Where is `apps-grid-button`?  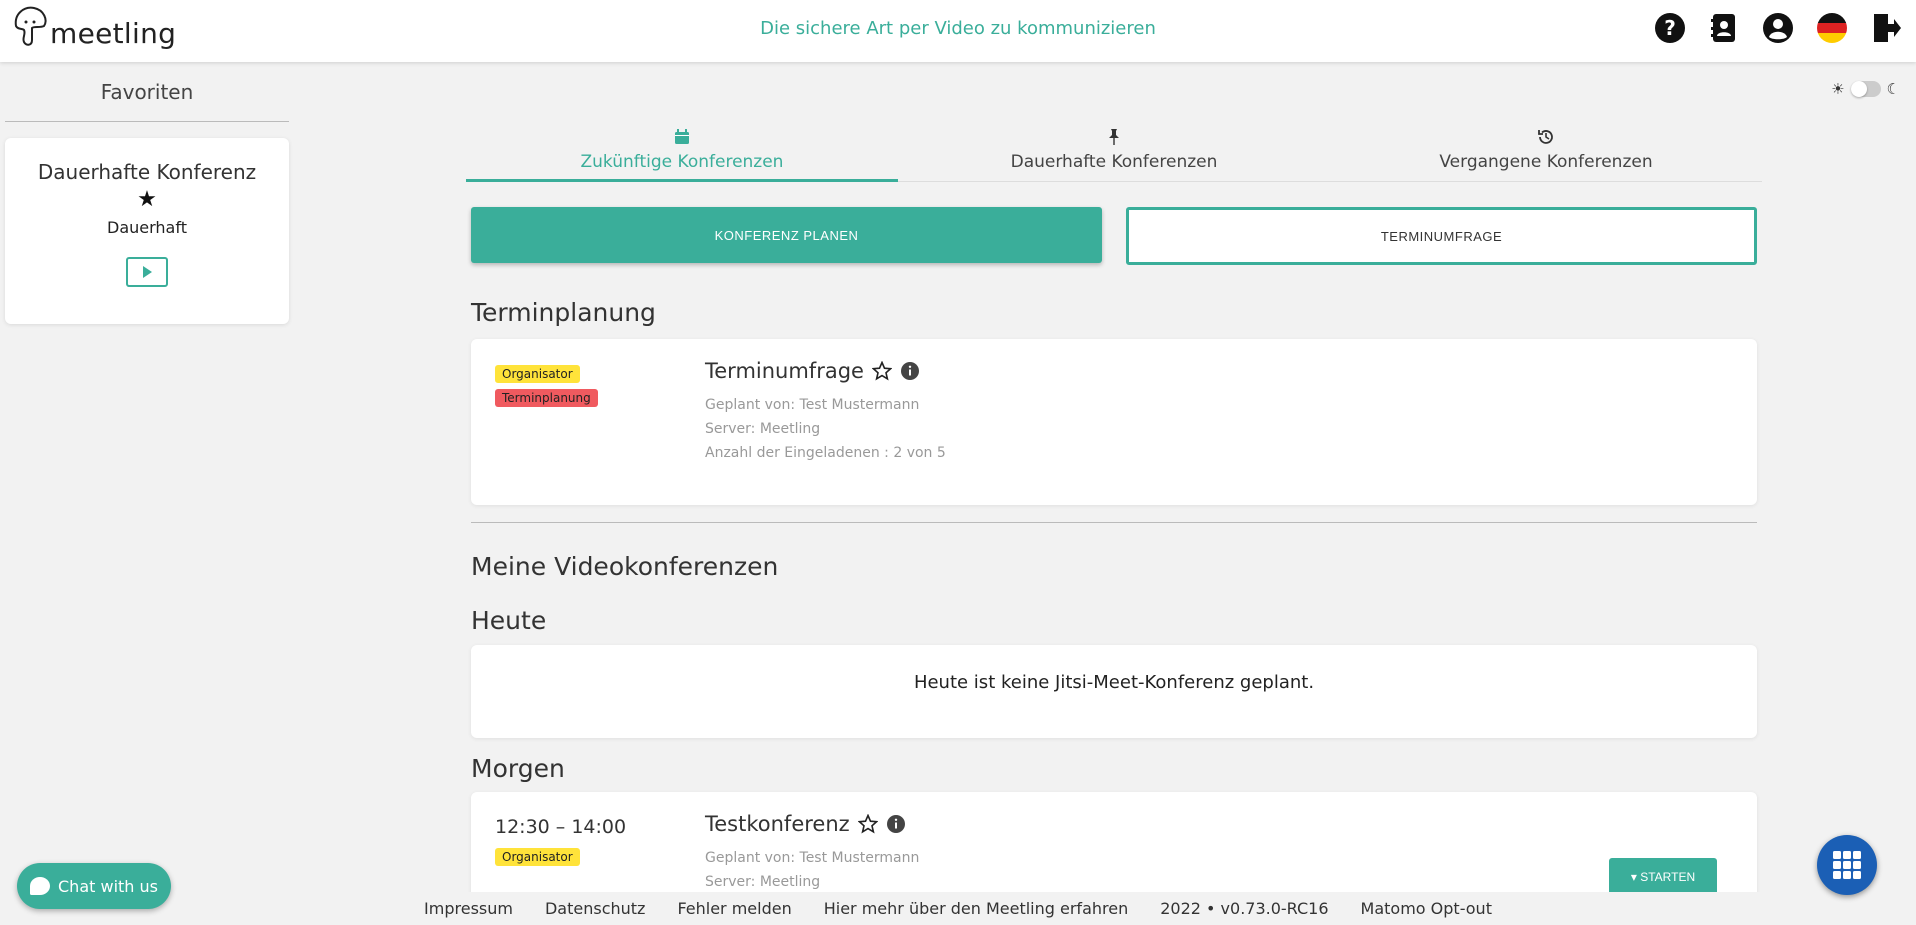 apps-grid-button is located at coordinates (1847, 865).